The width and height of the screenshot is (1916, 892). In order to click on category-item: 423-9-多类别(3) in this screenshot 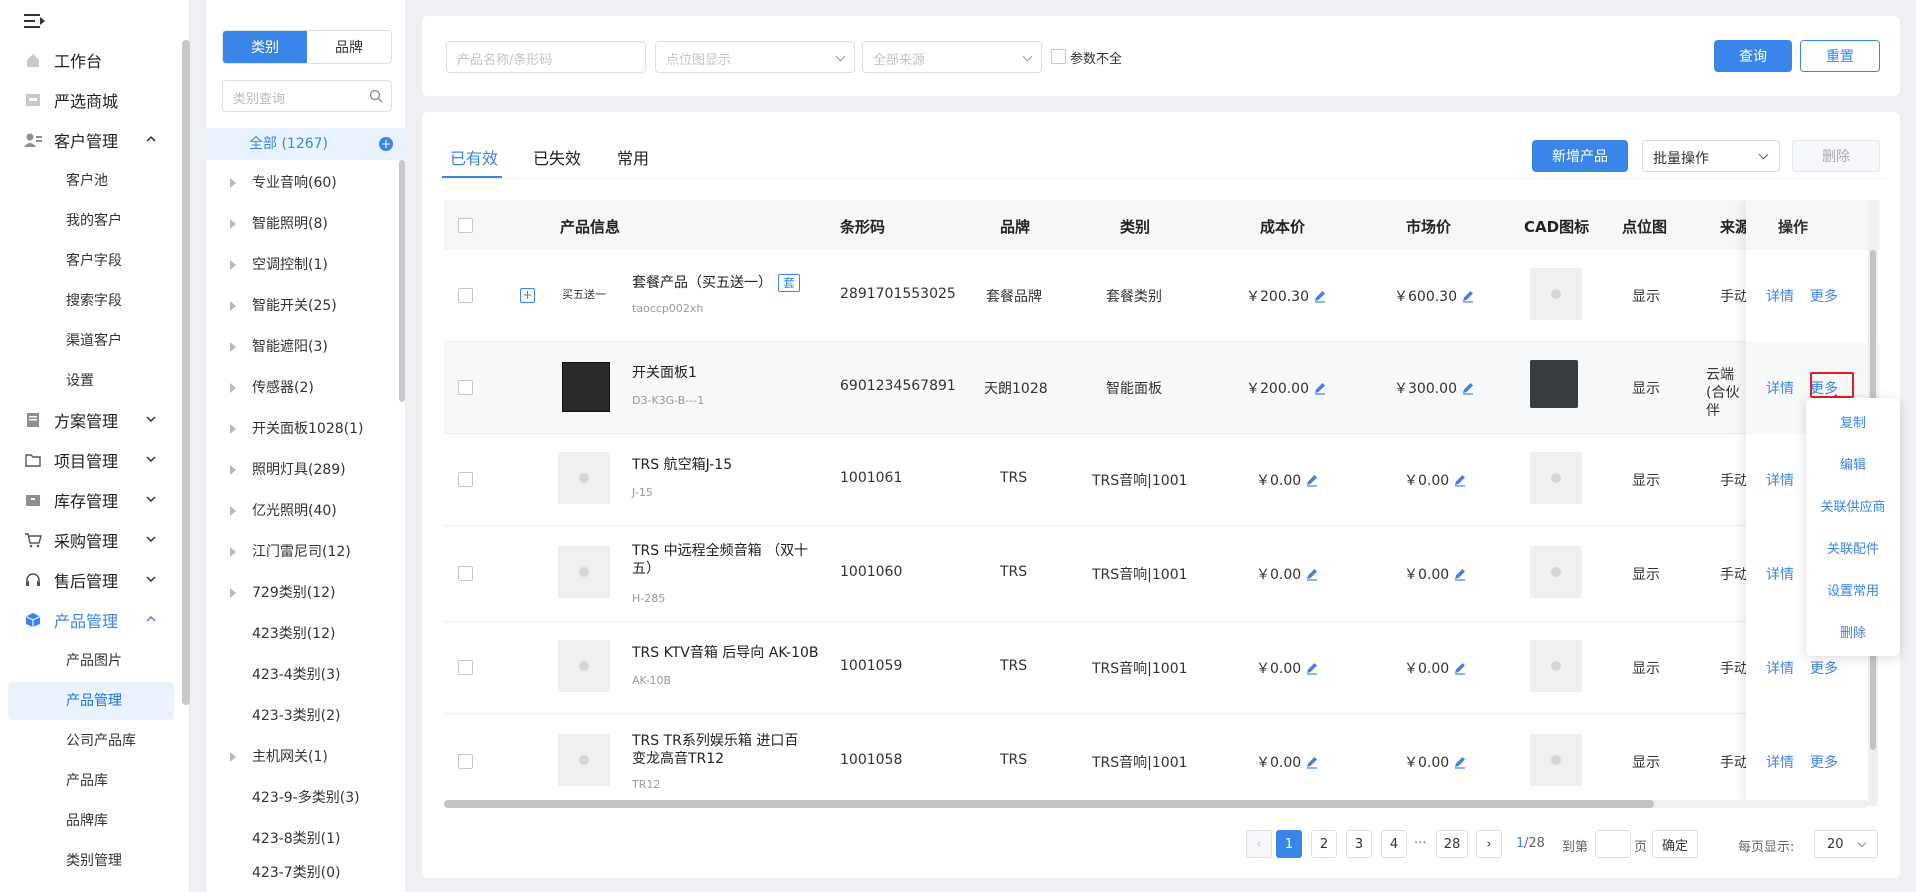, I will do `click(301, 798)`.